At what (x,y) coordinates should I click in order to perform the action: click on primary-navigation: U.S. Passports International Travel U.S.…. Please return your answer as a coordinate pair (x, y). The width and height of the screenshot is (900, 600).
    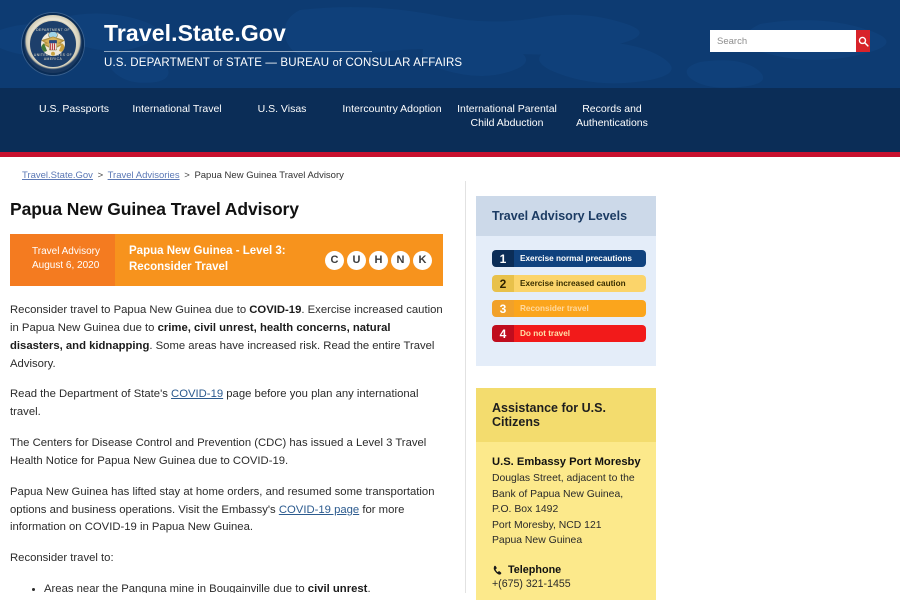
    Looking at the image, I should click on (450, 119).